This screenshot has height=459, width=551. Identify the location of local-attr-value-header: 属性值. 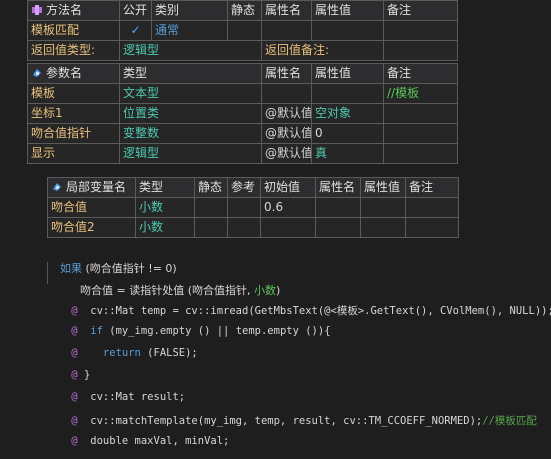
(383, 187).